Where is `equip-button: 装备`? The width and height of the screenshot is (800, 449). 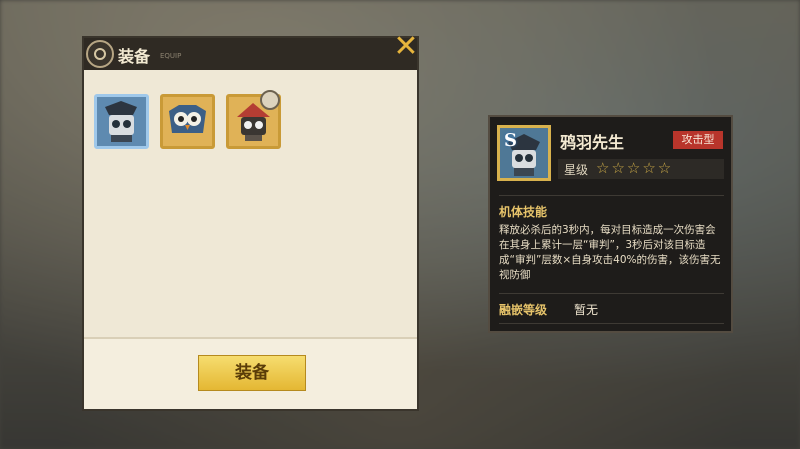 equip-button: 装备 is located at coordinates (252, 373).